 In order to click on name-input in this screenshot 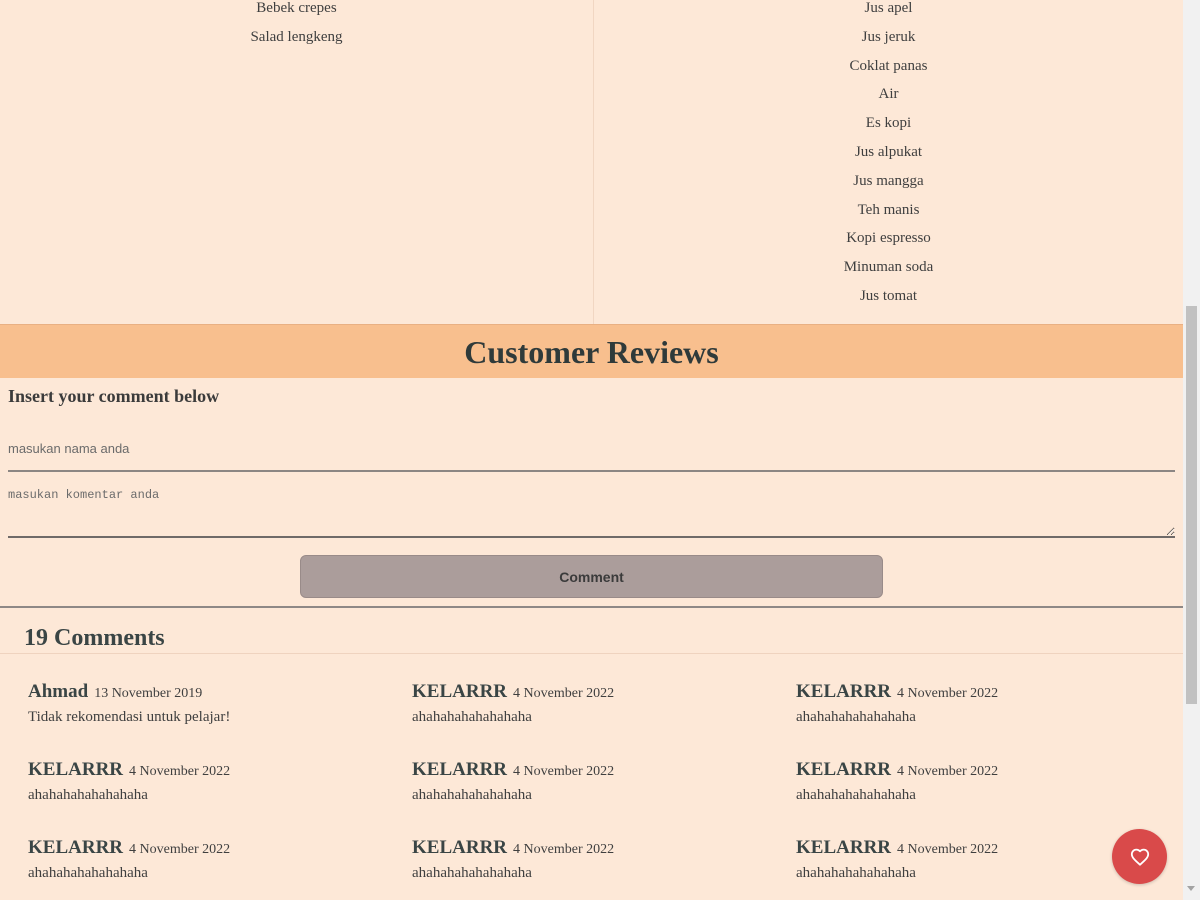, I will do `click(591, 449)`.